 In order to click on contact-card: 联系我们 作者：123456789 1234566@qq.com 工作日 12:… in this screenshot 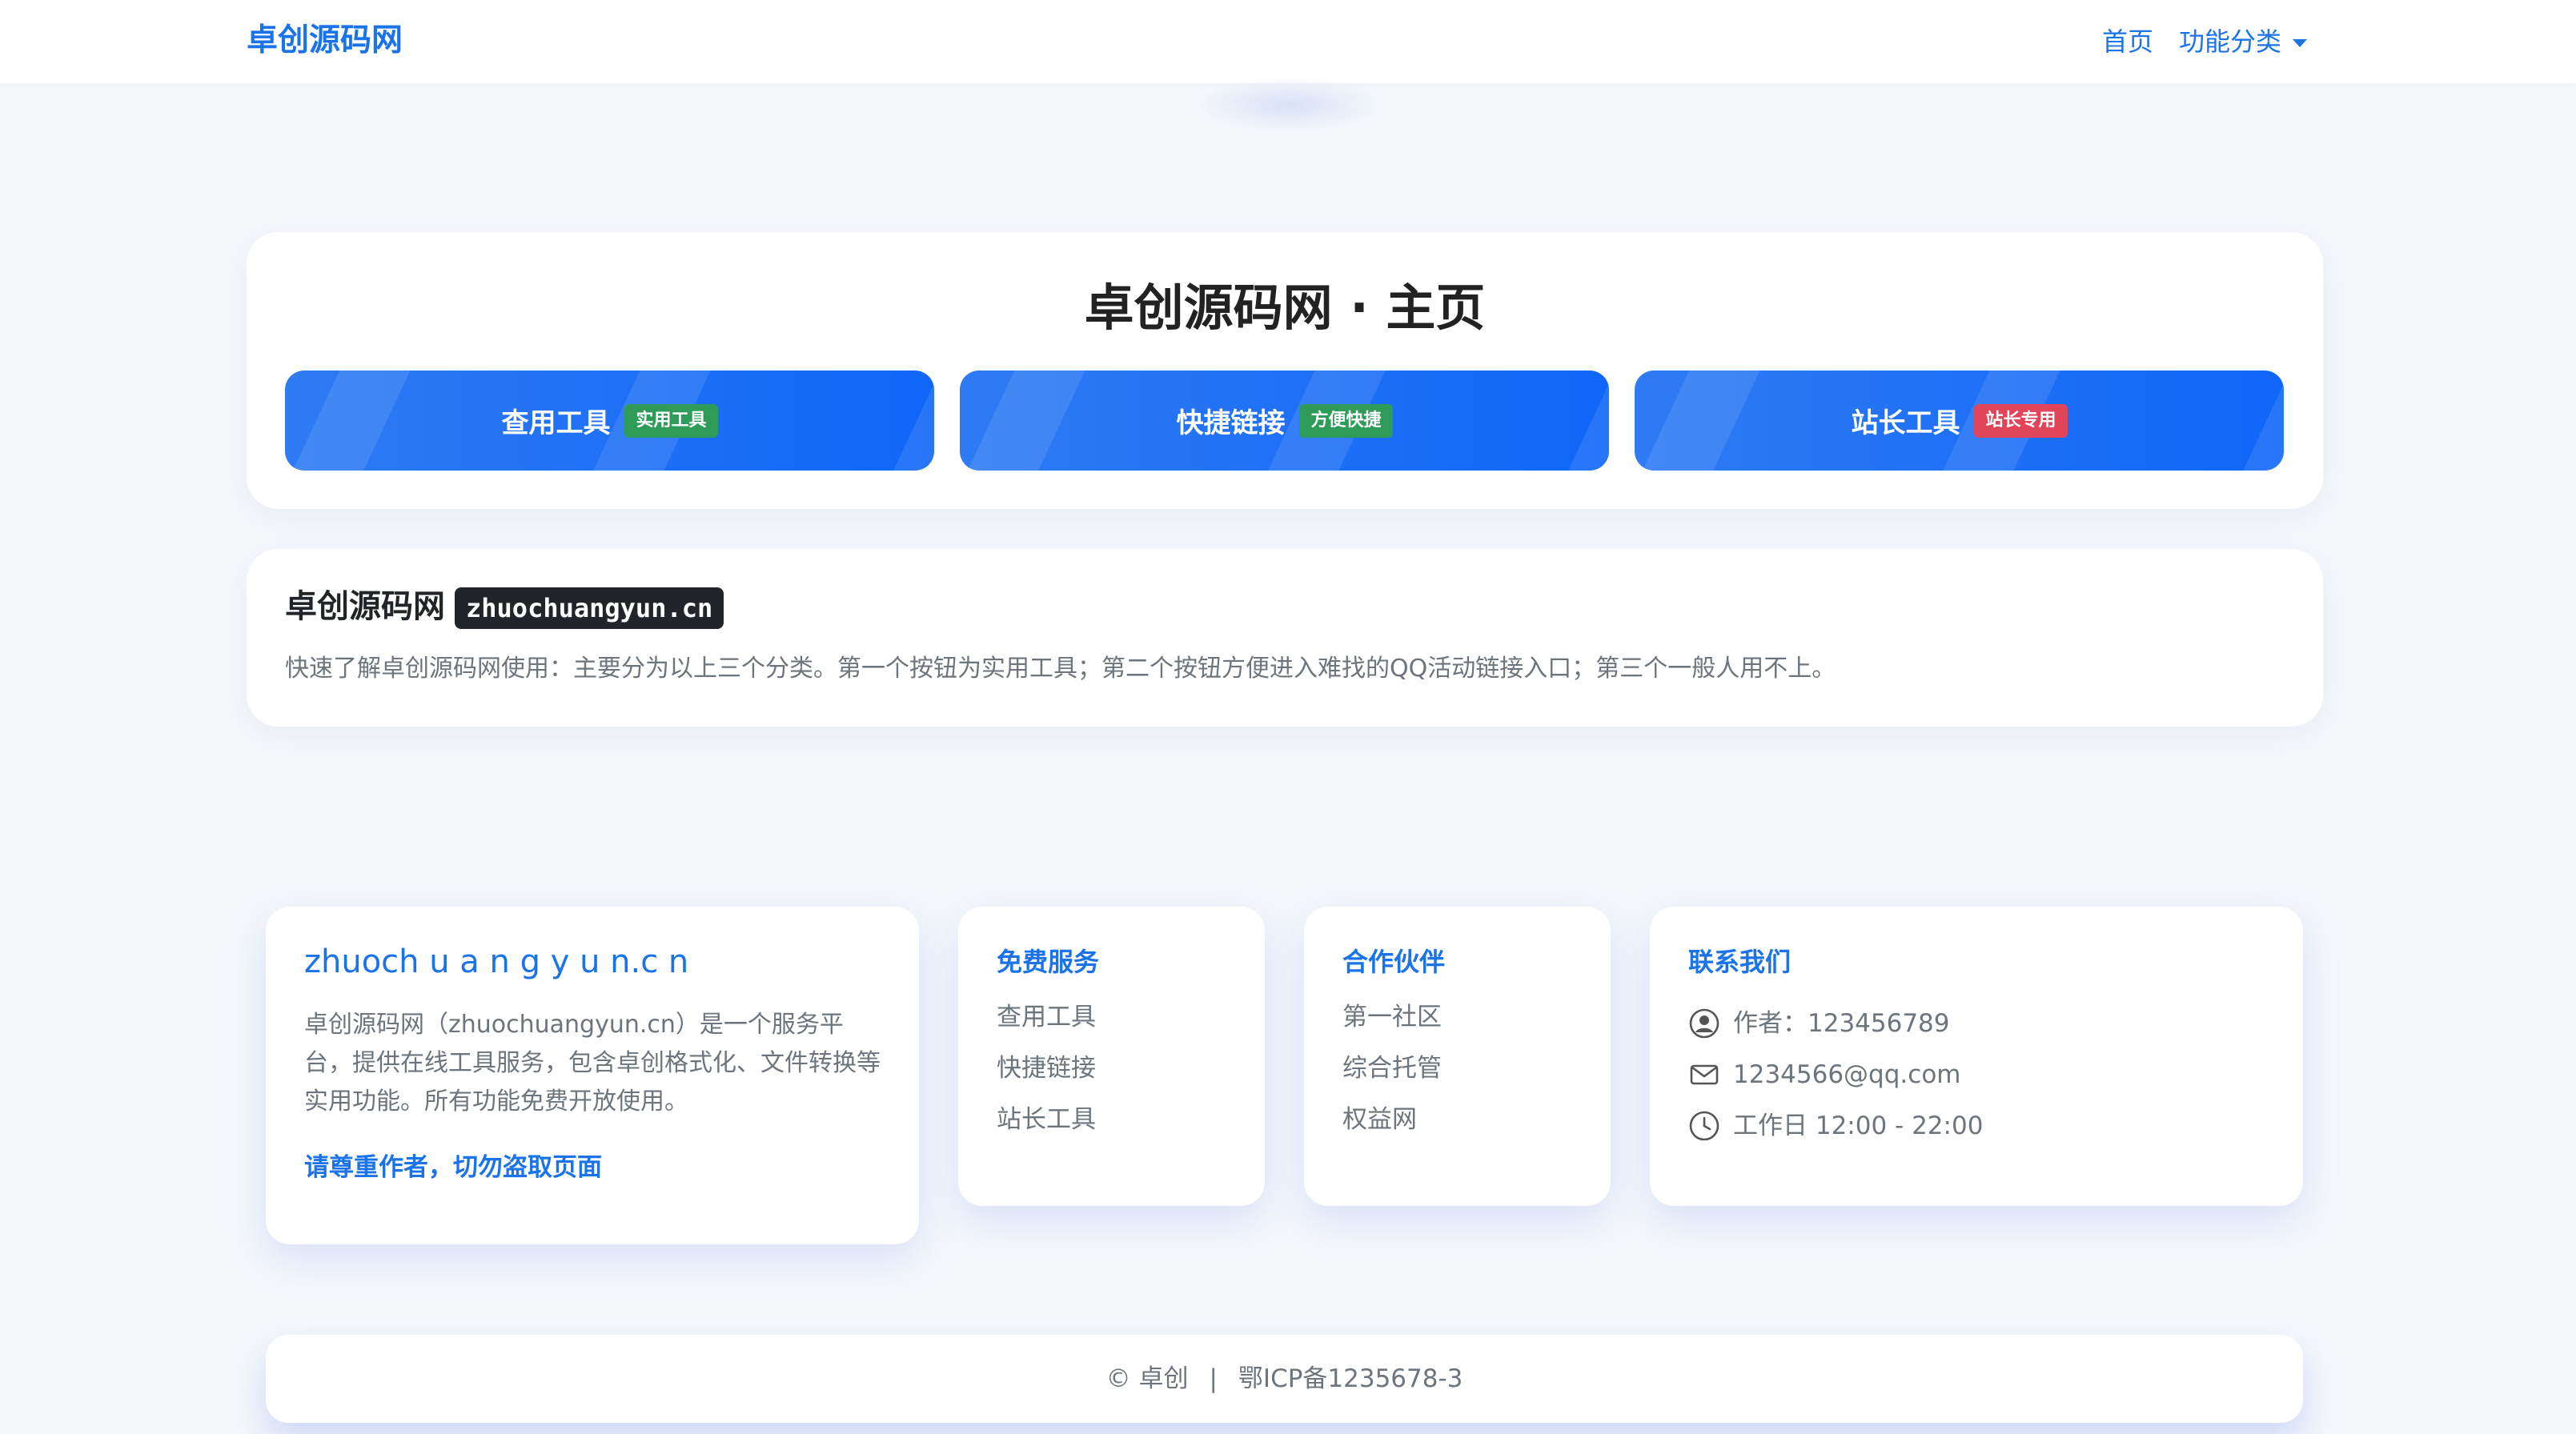, I will do `click(1976, 1056)`.